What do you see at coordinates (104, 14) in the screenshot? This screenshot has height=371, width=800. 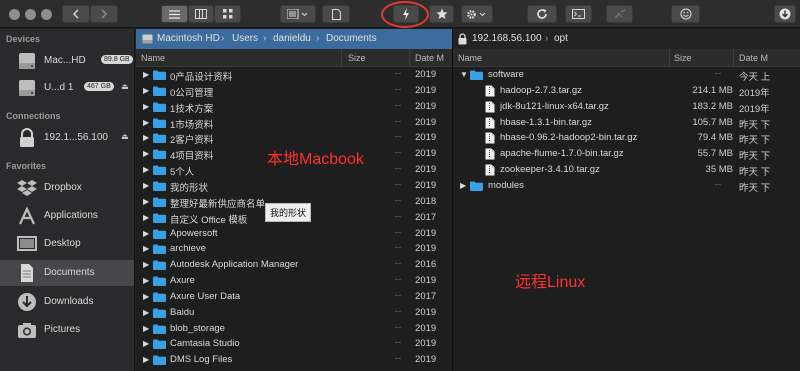 I see `forward-button` at bounding box center [104, 14].